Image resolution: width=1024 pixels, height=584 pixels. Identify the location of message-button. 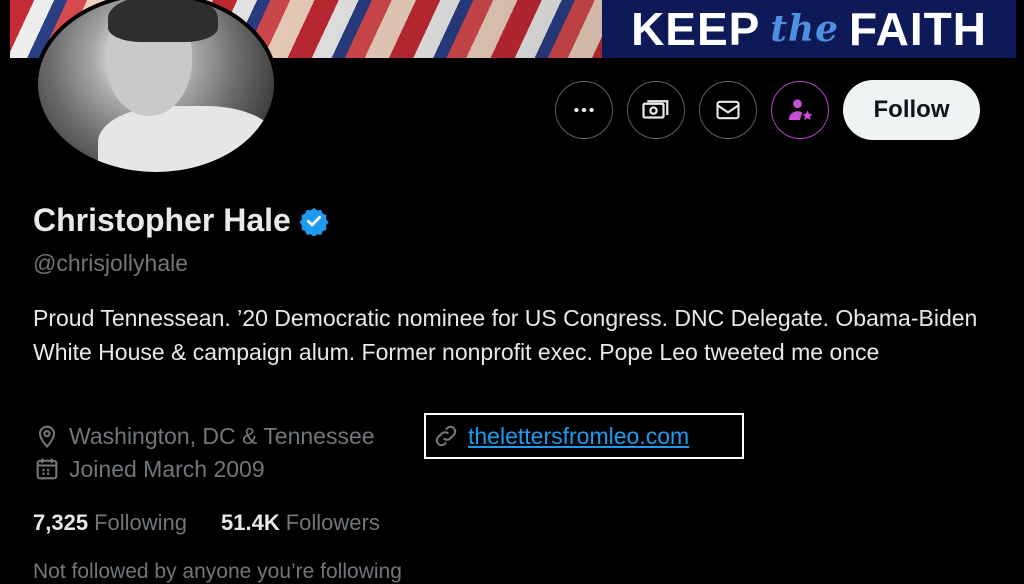
(728, 110).